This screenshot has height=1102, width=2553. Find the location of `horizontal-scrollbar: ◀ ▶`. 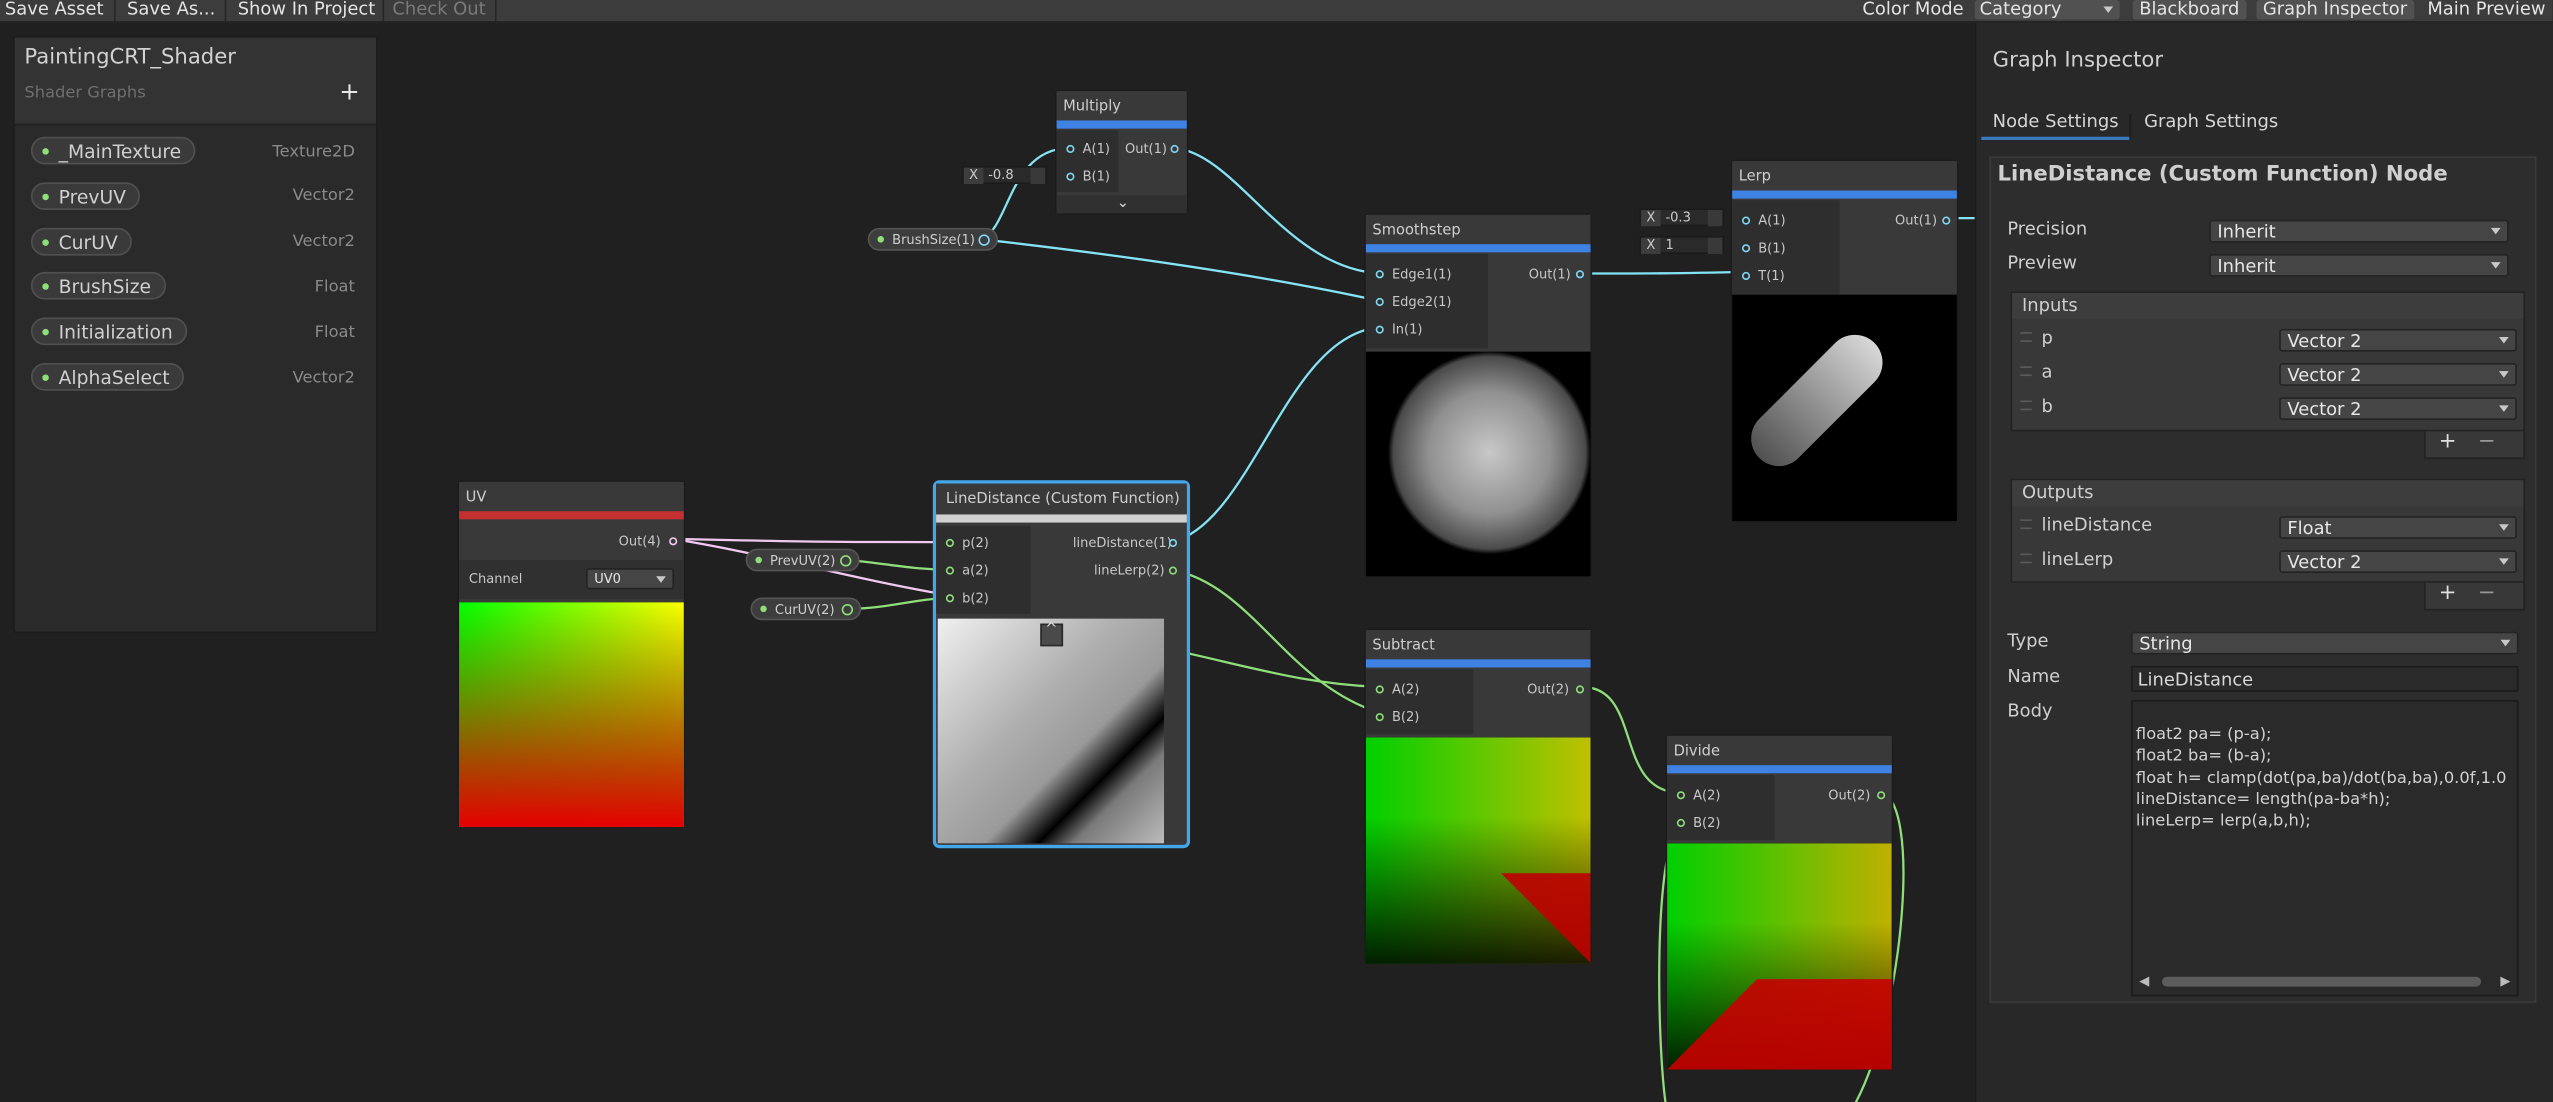

horizontal-scrollbar: ◀ ▶ is located at coordinates (2324, 982).